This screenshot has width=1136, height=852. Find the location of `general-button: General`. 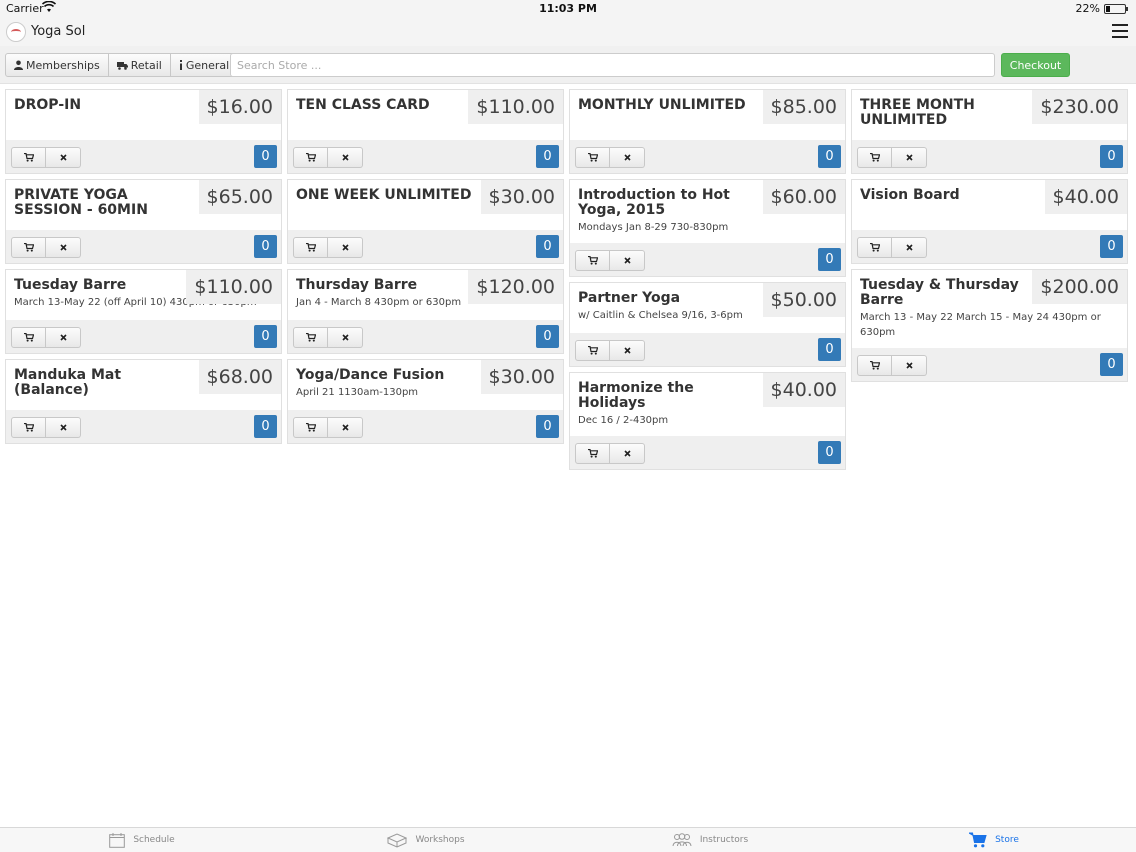

general-button: General is located at coordinates (204, 65).